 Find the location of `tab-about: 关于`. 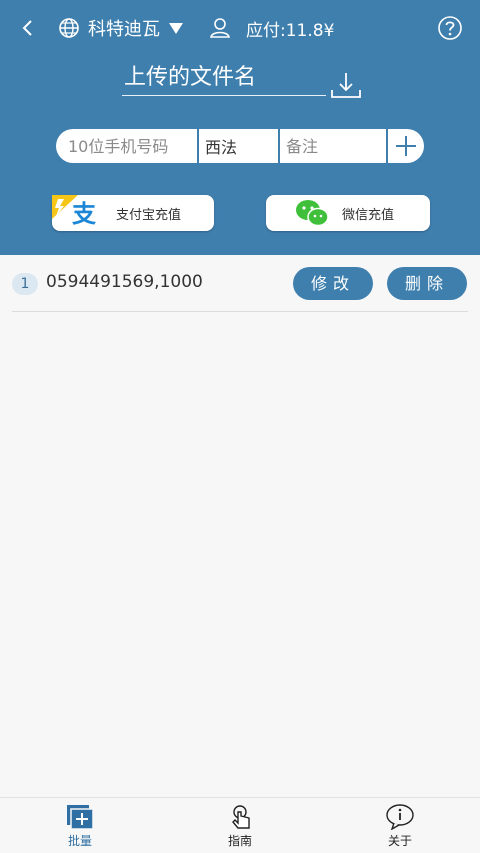

tab-about: 关于 is located at coordinates (400, 827).